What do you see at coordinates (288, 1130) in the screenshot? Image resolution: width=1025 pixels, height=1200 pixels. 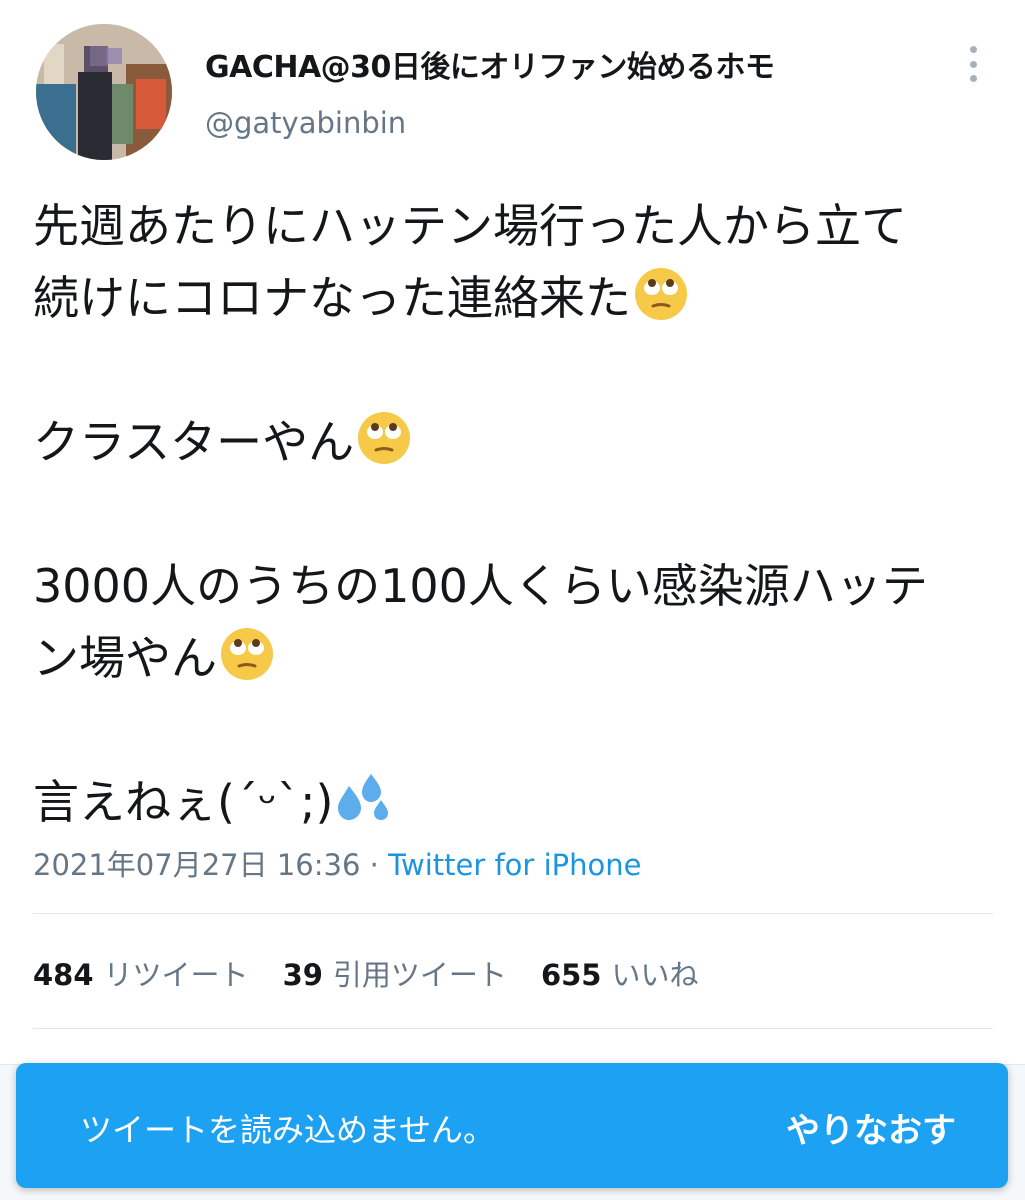 I see `toast-message: ツイートを読み込めません。` at bounding box center [288, 1130].